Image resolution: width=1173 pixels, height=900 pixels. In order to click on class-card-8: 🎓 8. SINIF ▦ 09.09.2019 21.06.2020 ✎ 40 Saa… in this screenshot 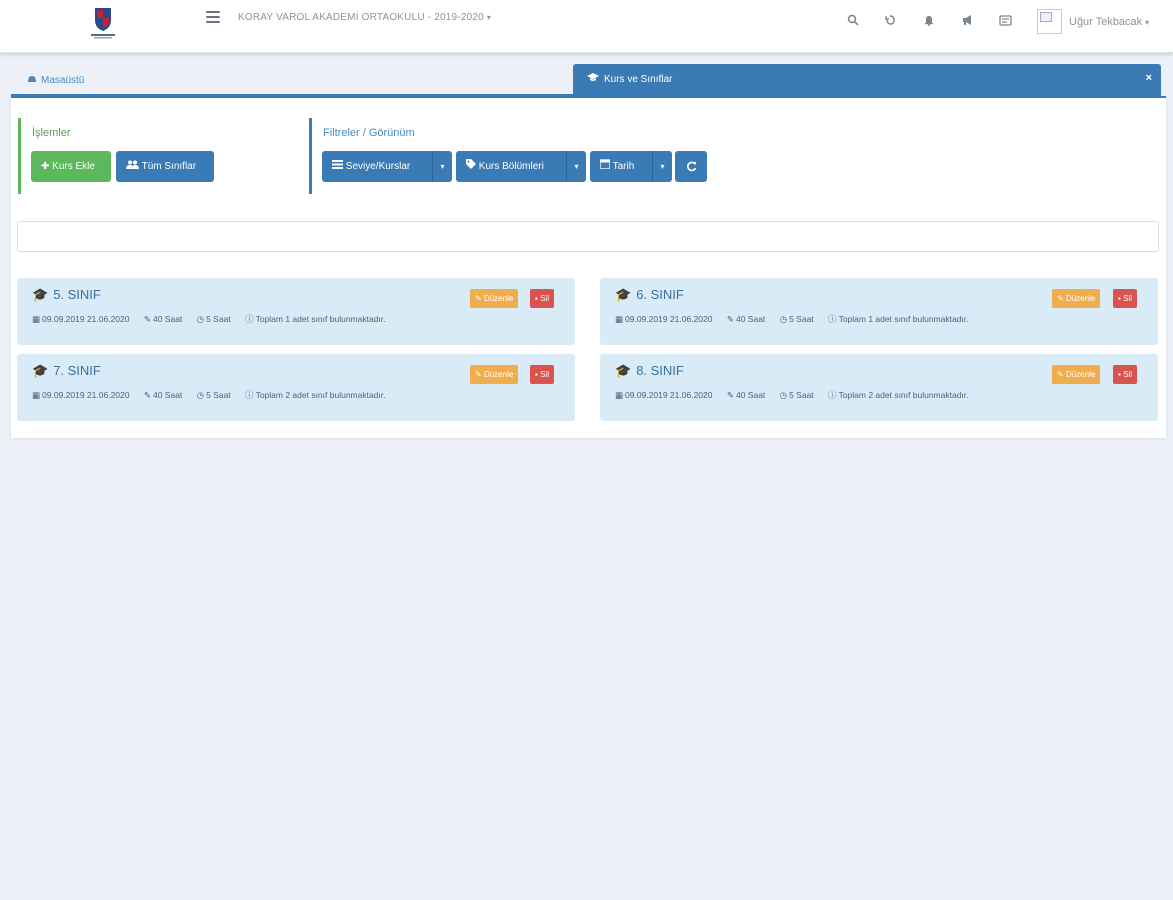, I will do `click(879, 387)`.